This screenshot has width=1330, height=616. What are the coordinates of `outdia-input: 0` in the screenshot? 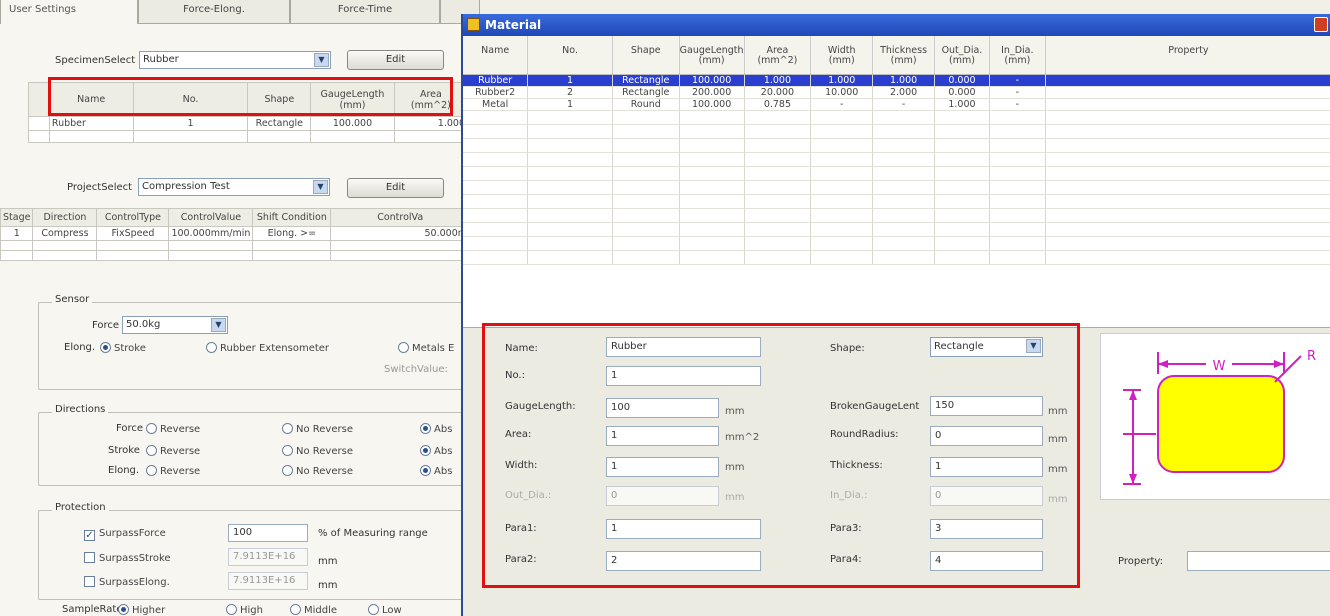 It's located at (662, 496).